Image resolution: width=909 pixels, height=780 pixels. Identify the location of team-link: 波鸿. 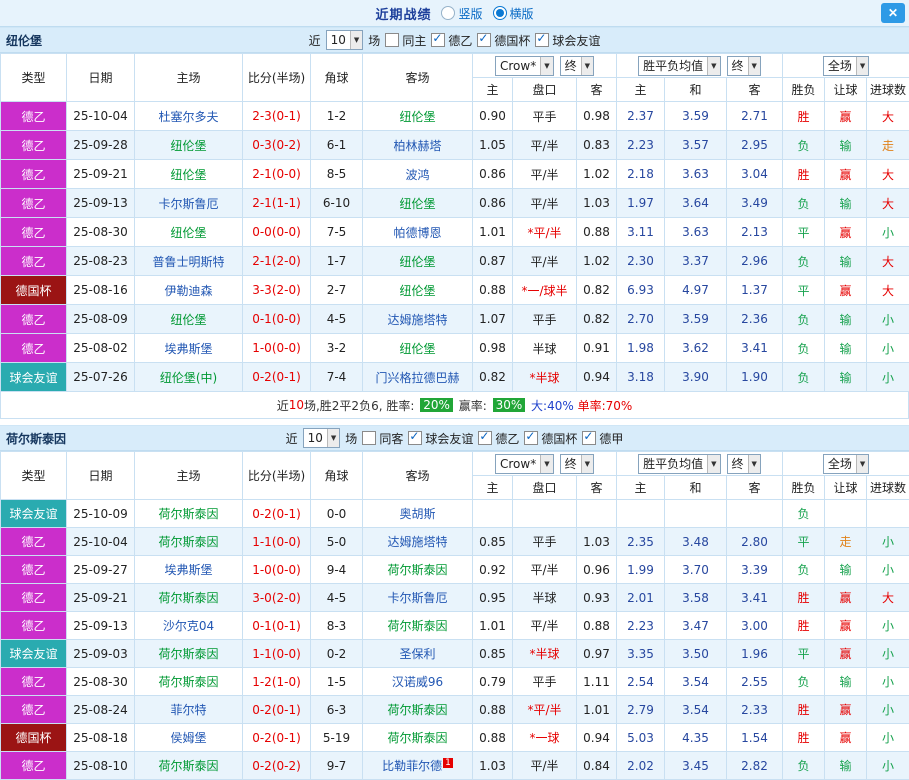
(417, 175).